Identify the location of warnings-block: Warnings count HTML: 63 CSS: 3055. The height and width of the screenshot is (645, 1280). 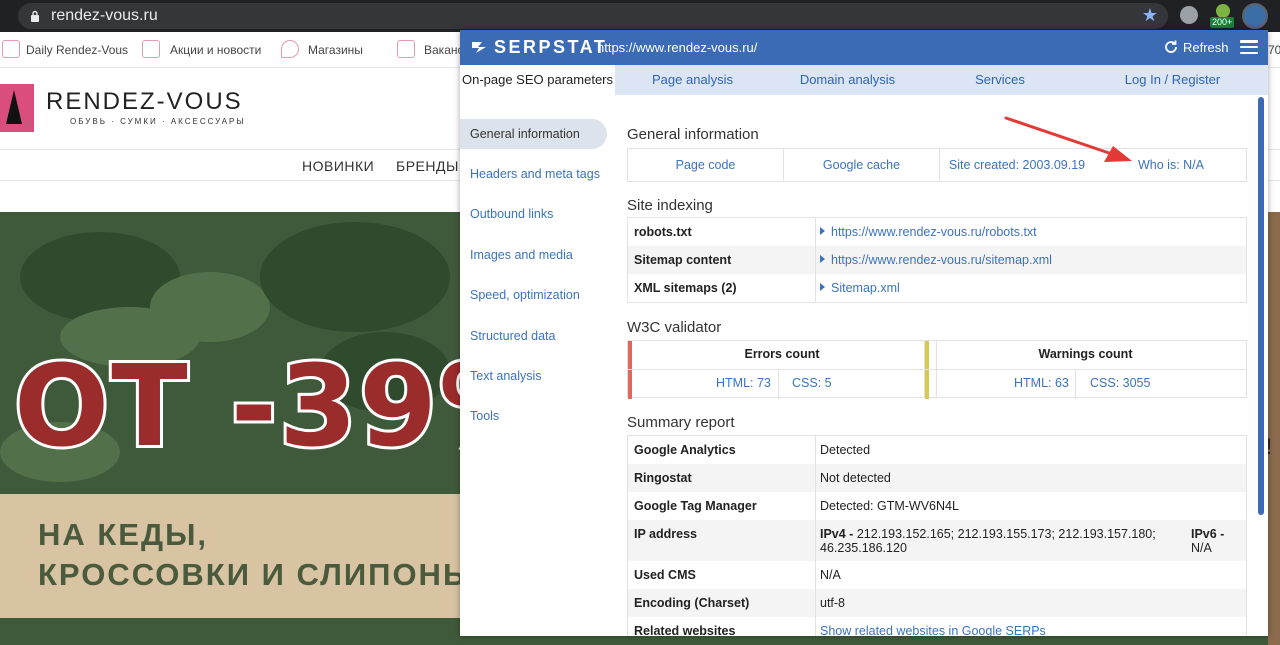
(1085, 369).